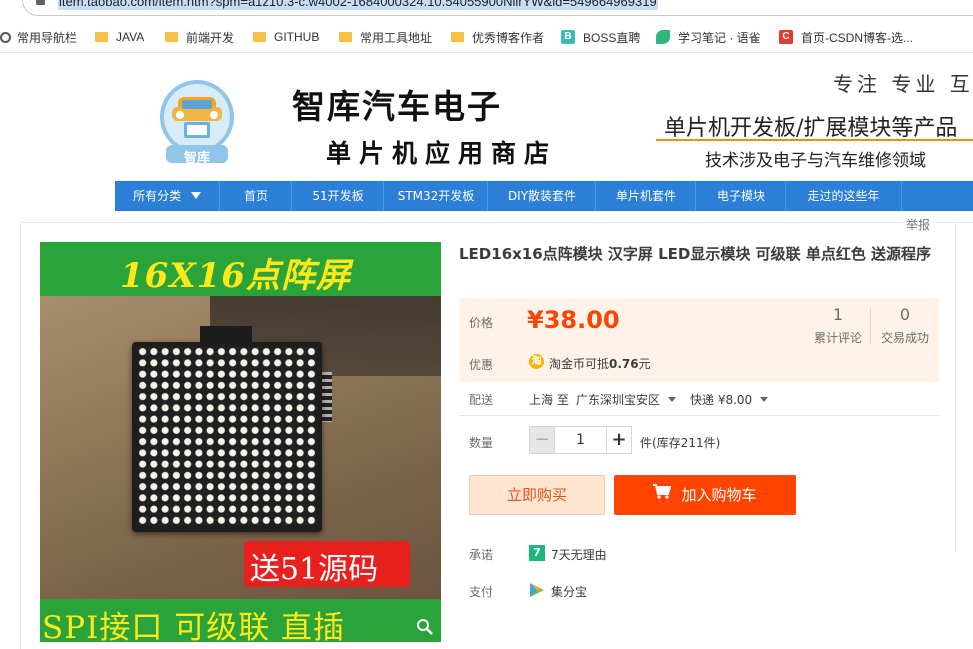  What do you see at coordinates (964, 387) in the screenshot?
I see `side-panel` at bounding box center [964, 387].